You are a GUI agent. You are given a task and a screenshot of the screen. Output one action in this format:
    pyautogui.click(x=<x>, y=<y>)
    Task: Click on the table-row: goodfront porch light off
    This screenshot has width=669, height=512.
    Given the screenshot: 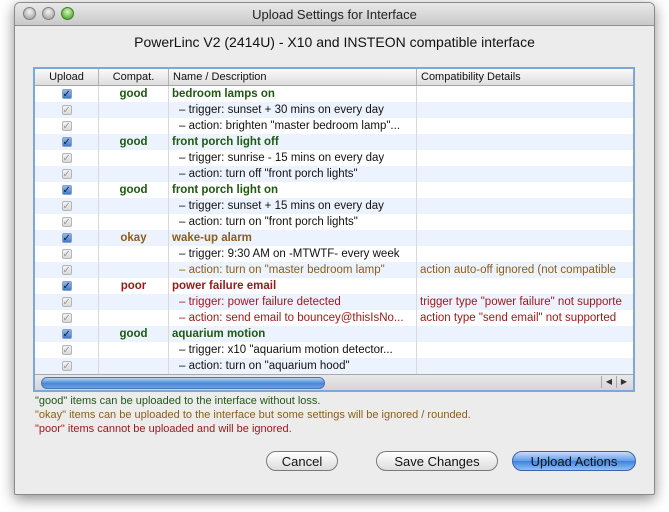 What is the action you would take?
    pyautogui.click(x=334, y=142)
    